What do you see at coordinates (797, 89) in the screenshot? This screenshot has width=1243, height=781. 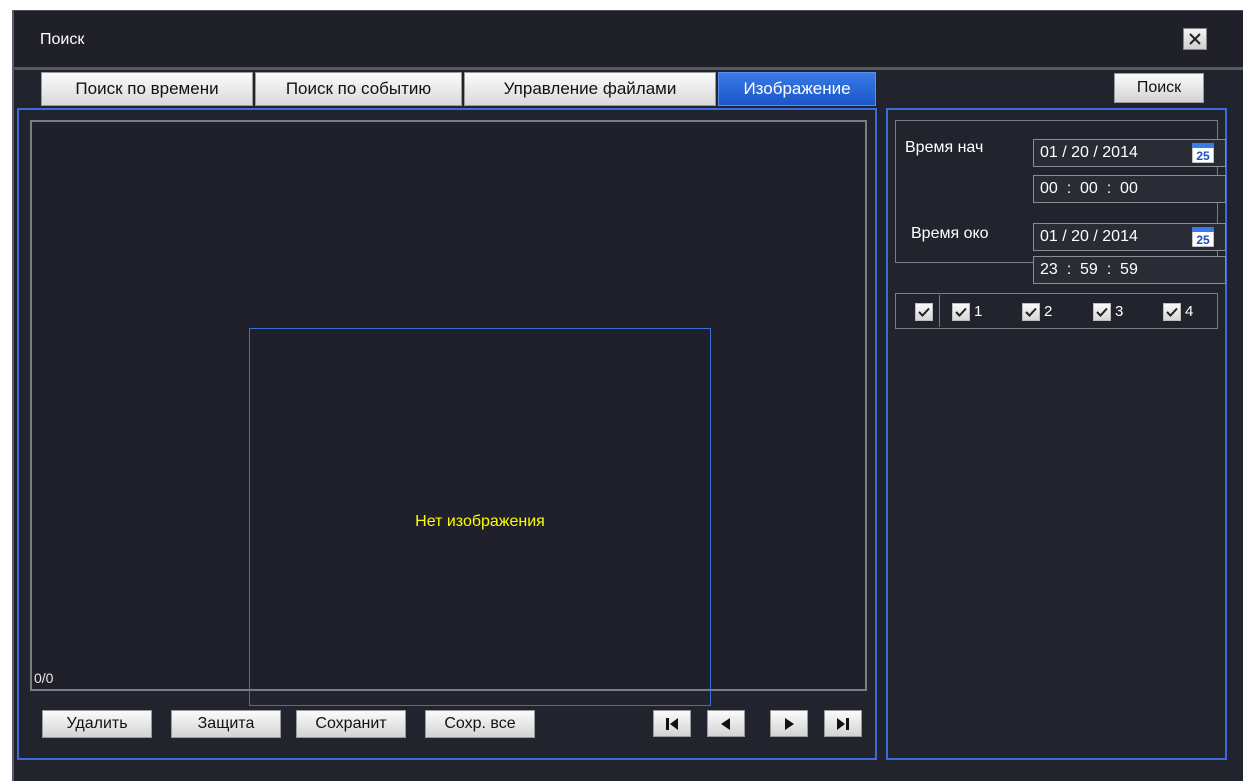 I see `tab-image: Изображение` at bounding box center [797, 89].